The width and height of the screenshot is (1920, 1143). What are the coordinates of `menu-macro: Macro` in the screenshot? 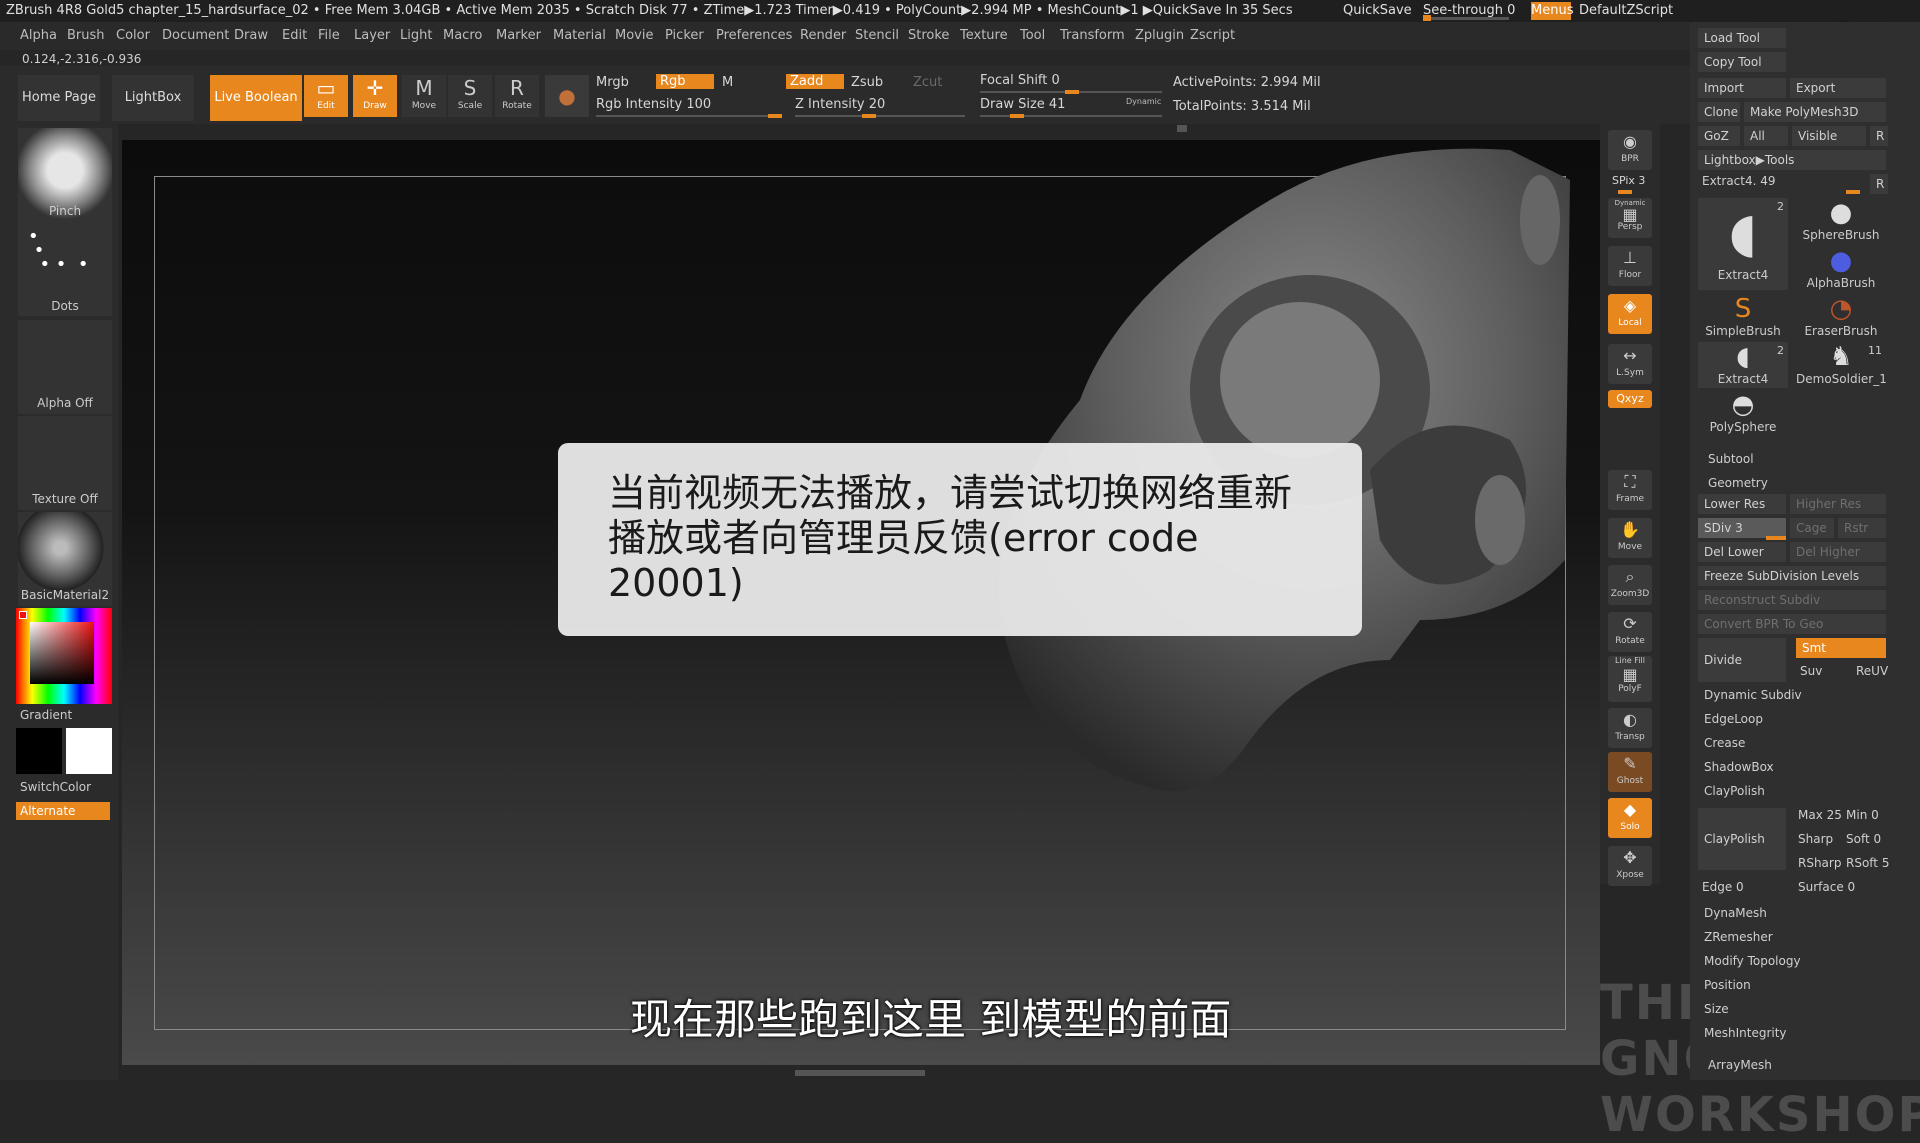 It's located at (462, 35).